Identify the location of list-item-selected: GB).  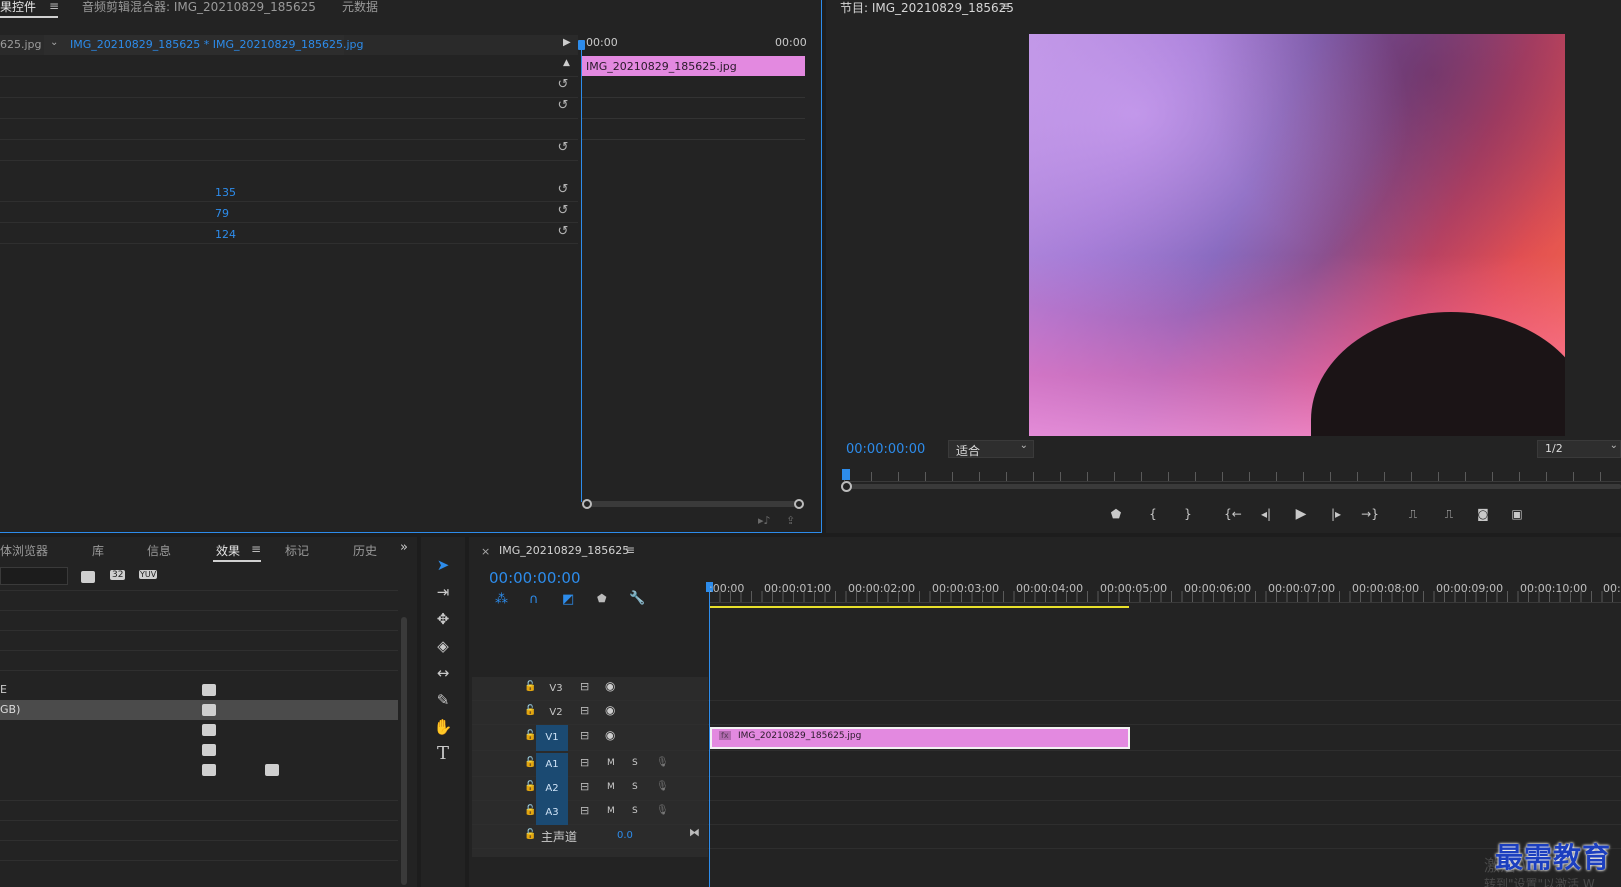
(199, 710).